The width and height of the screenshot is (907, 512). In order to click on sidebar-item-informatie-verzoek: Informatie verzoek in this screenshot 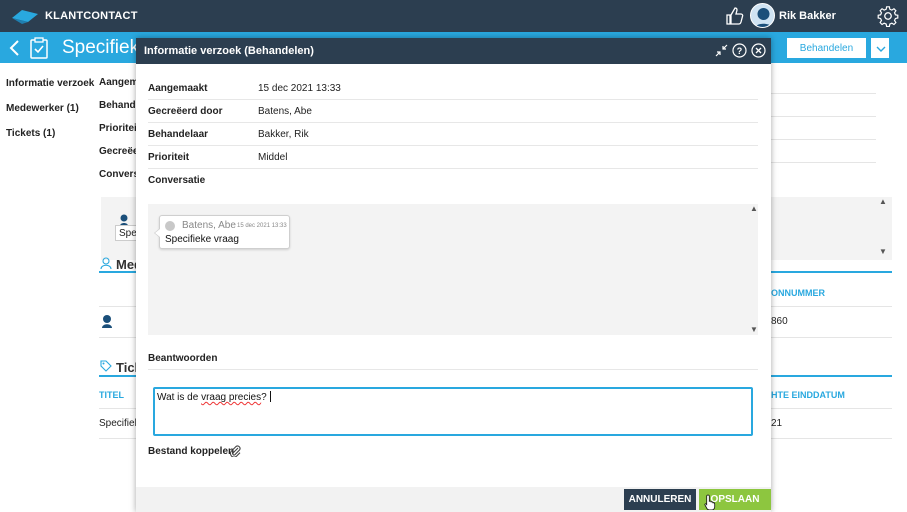, I will do `click(50, 83)`.